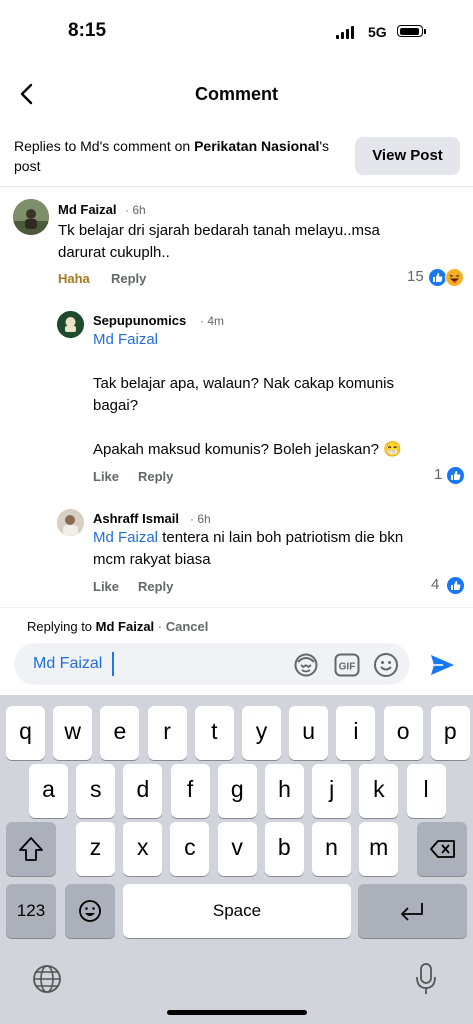 The width and height of the screenshot is (473, 1024). I want to click on key-w: w, so click(73, 733).